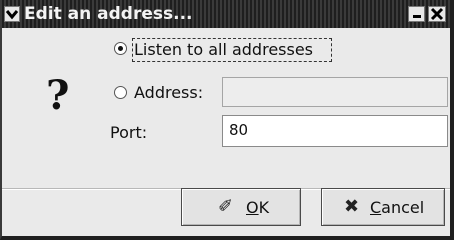 The width and height of the screenshot is (454, 240). I want to click on cancel-button: ✖ Cancel, so click(383, 207).